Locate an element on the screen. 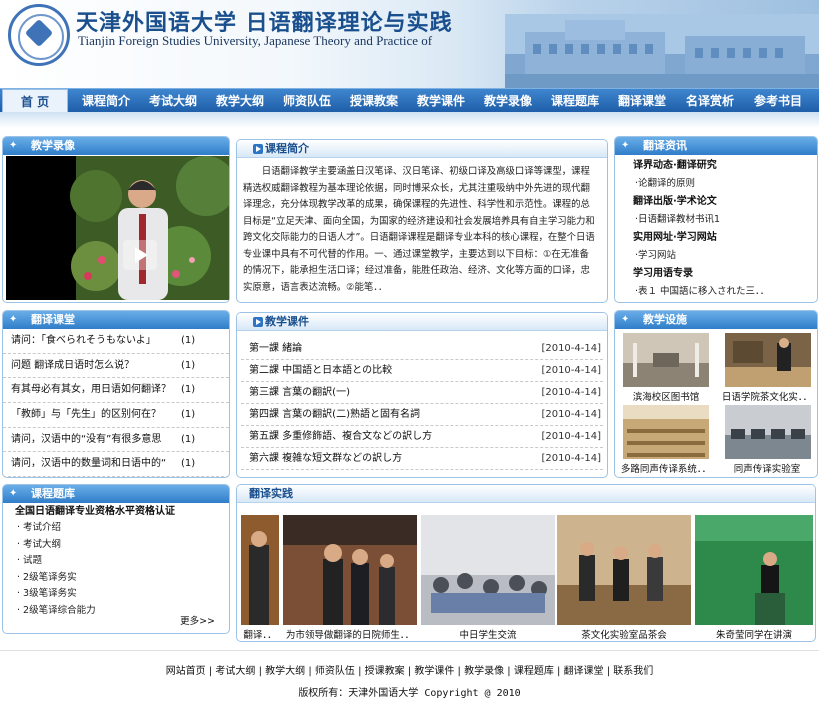  list-item: 第二課 中国語と日本語との比較 [2010-4-14] is located at coordinates (422, 371).